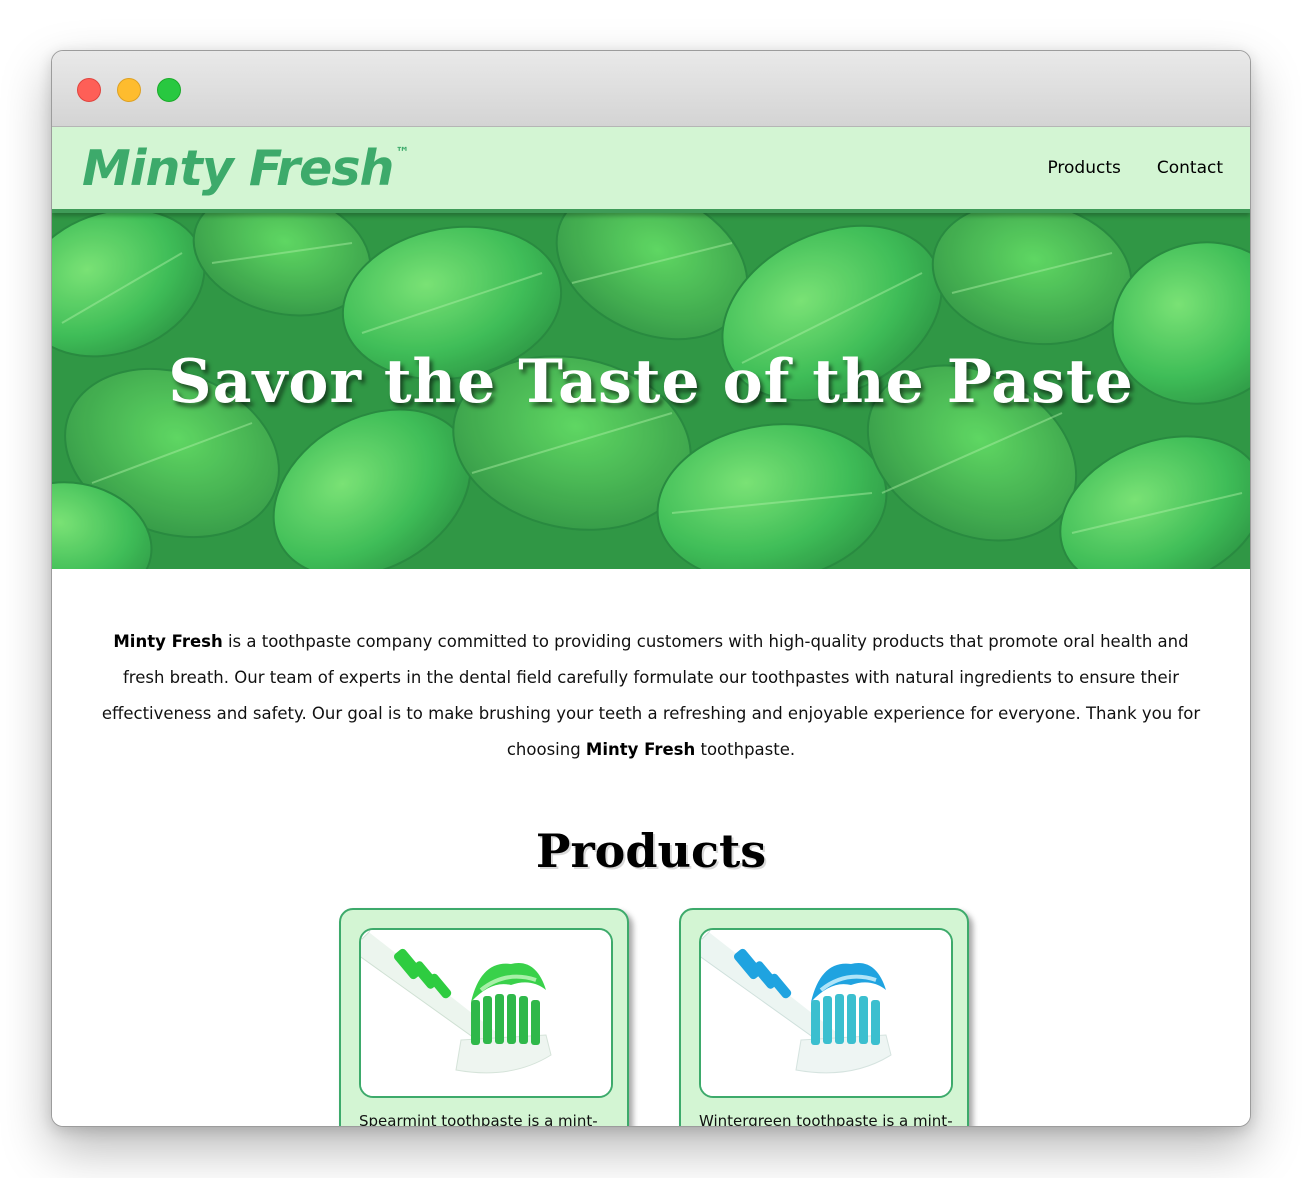 This screenshot has height=1178, width=1302. Describe the element at coordinates (745, 749) in the screenshot. I see `about-text-2: toothpaste.` at that location.